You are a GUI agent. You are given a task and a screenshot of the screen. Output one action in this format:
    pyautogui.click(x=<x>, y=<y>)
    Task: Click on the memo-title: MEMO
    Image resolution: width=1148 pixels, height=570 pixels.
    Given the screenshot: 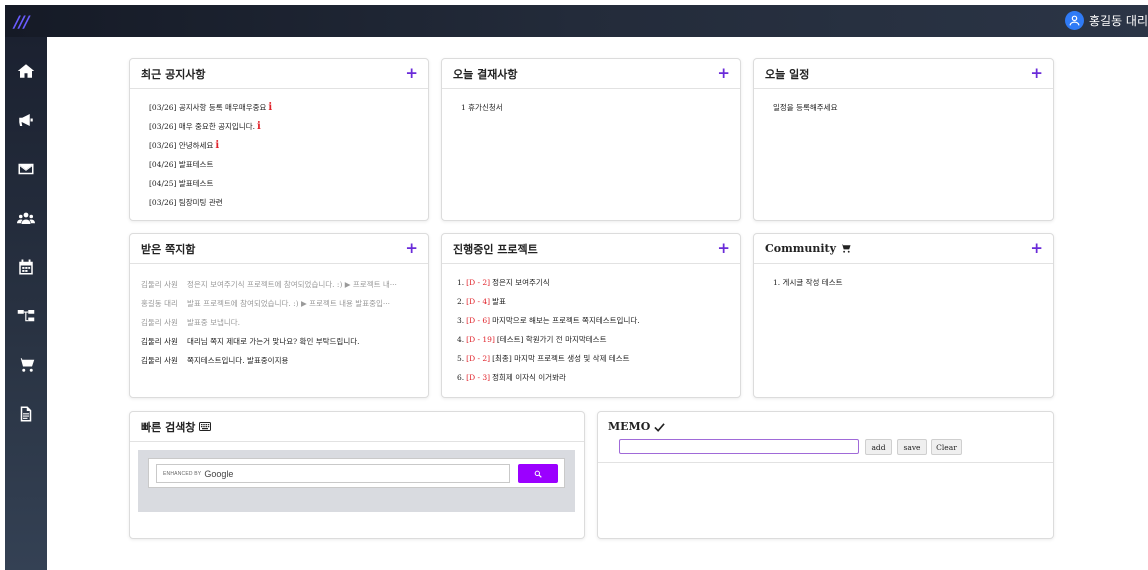 What is the action you would take?
    pyautogui.click(x=629, y=426)
    